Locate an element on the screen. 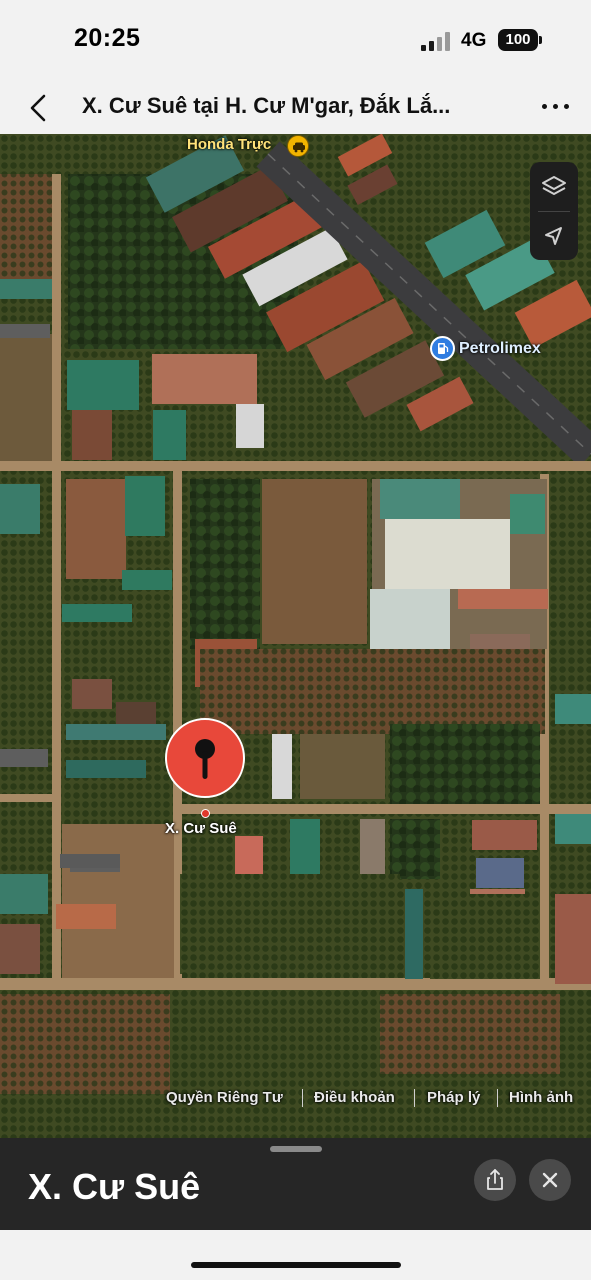 This screenshot has height=1280, width=591. battery-level: 100 is located at coordinates (518, 40).